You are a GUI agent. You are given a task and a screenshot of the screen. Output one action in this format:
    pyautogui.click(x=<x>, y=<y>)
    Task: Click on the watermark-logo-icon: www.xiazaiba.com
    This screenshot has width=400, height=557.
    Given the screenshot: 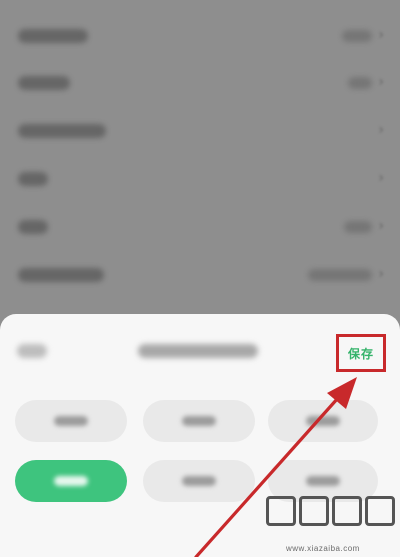 What is the action you would take?
    pyautogui.click(x=332, y=523)
    